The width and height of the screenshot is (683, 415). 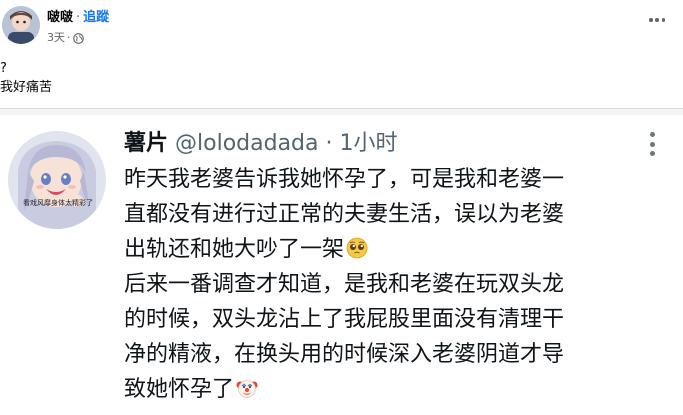 I want to click on post-text: ? 我好痛苦, so click(x=26, y=78).